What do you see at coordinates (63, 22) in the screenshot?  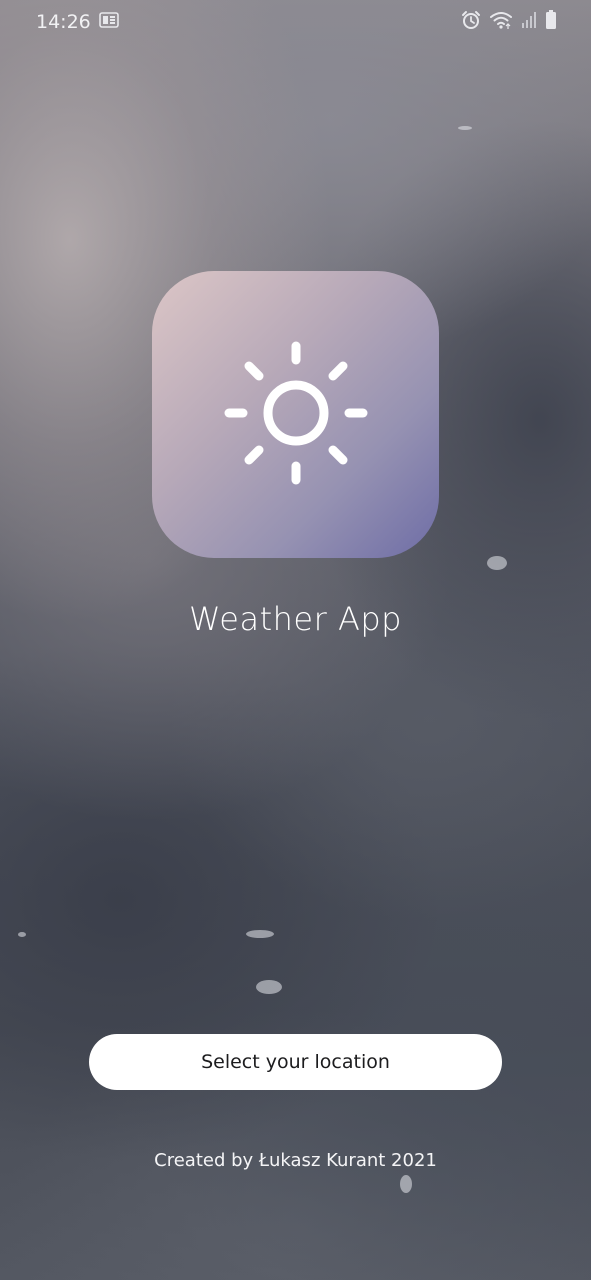 I see `status-time: 14:26` at bounding box center [63, 22].